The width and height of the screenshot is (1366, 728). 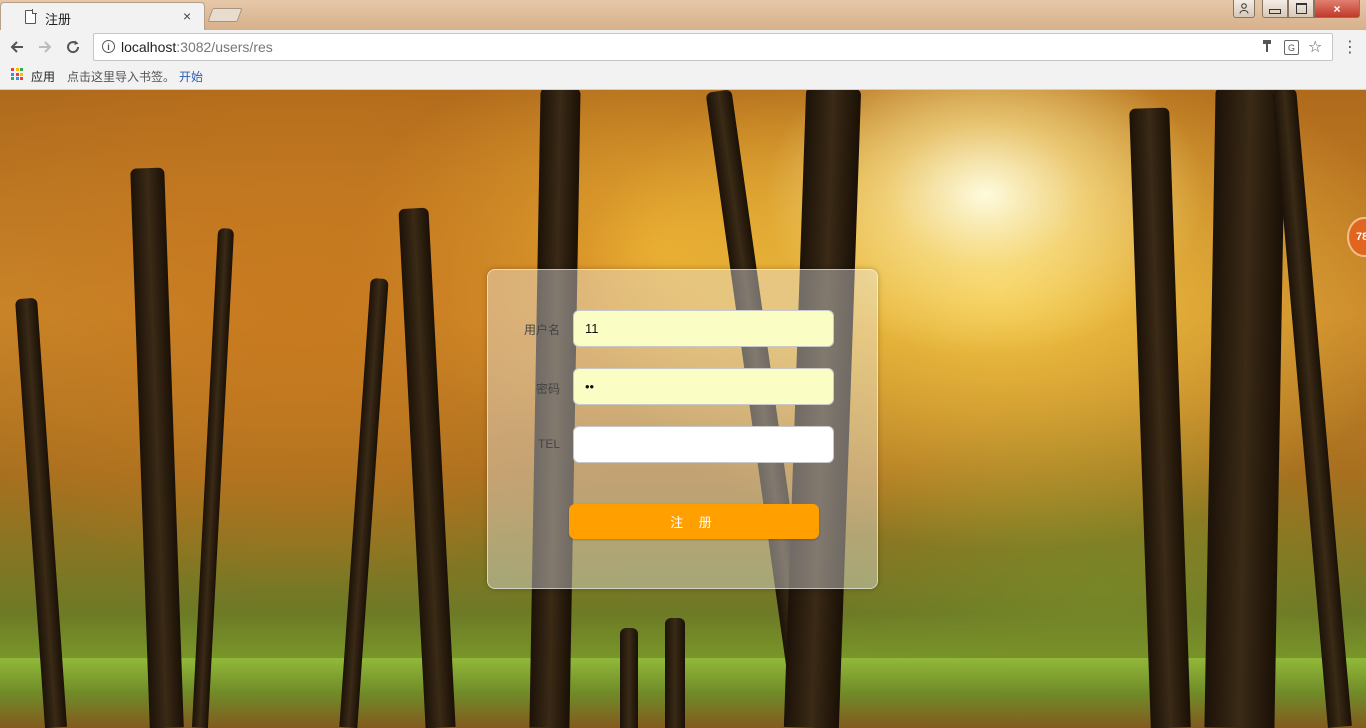 I want to click on username-label: 用户名, so click(x=541, y=330).